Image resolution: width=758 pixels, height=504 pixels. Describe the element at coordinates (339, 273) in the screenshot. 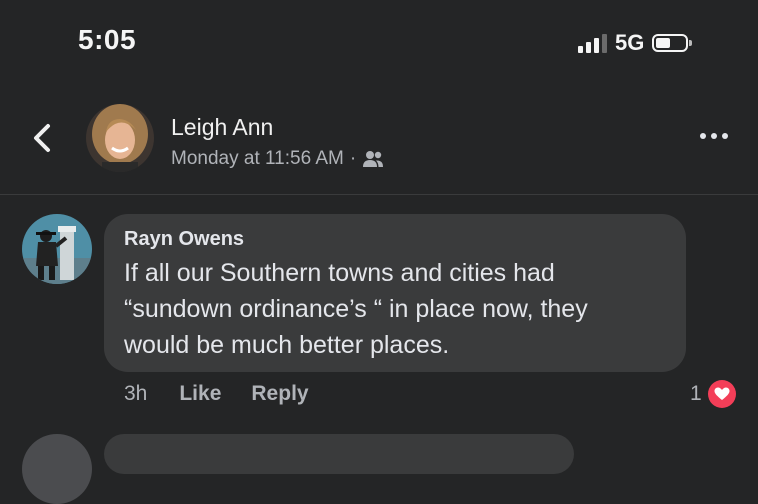

I see `comment-text-line: If all our Southern towns and cities had` at that location.